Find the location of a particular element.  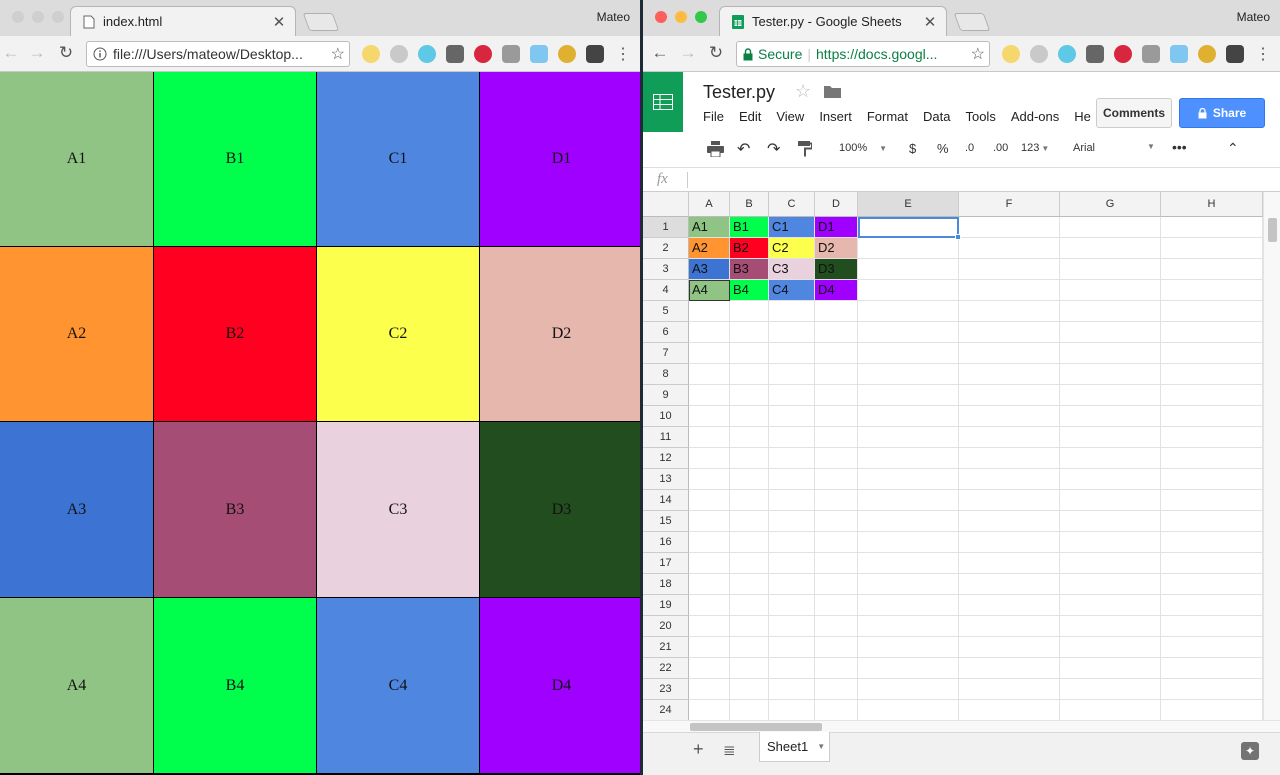

sheet-cell: D1 is located at coordinates (836, 227).